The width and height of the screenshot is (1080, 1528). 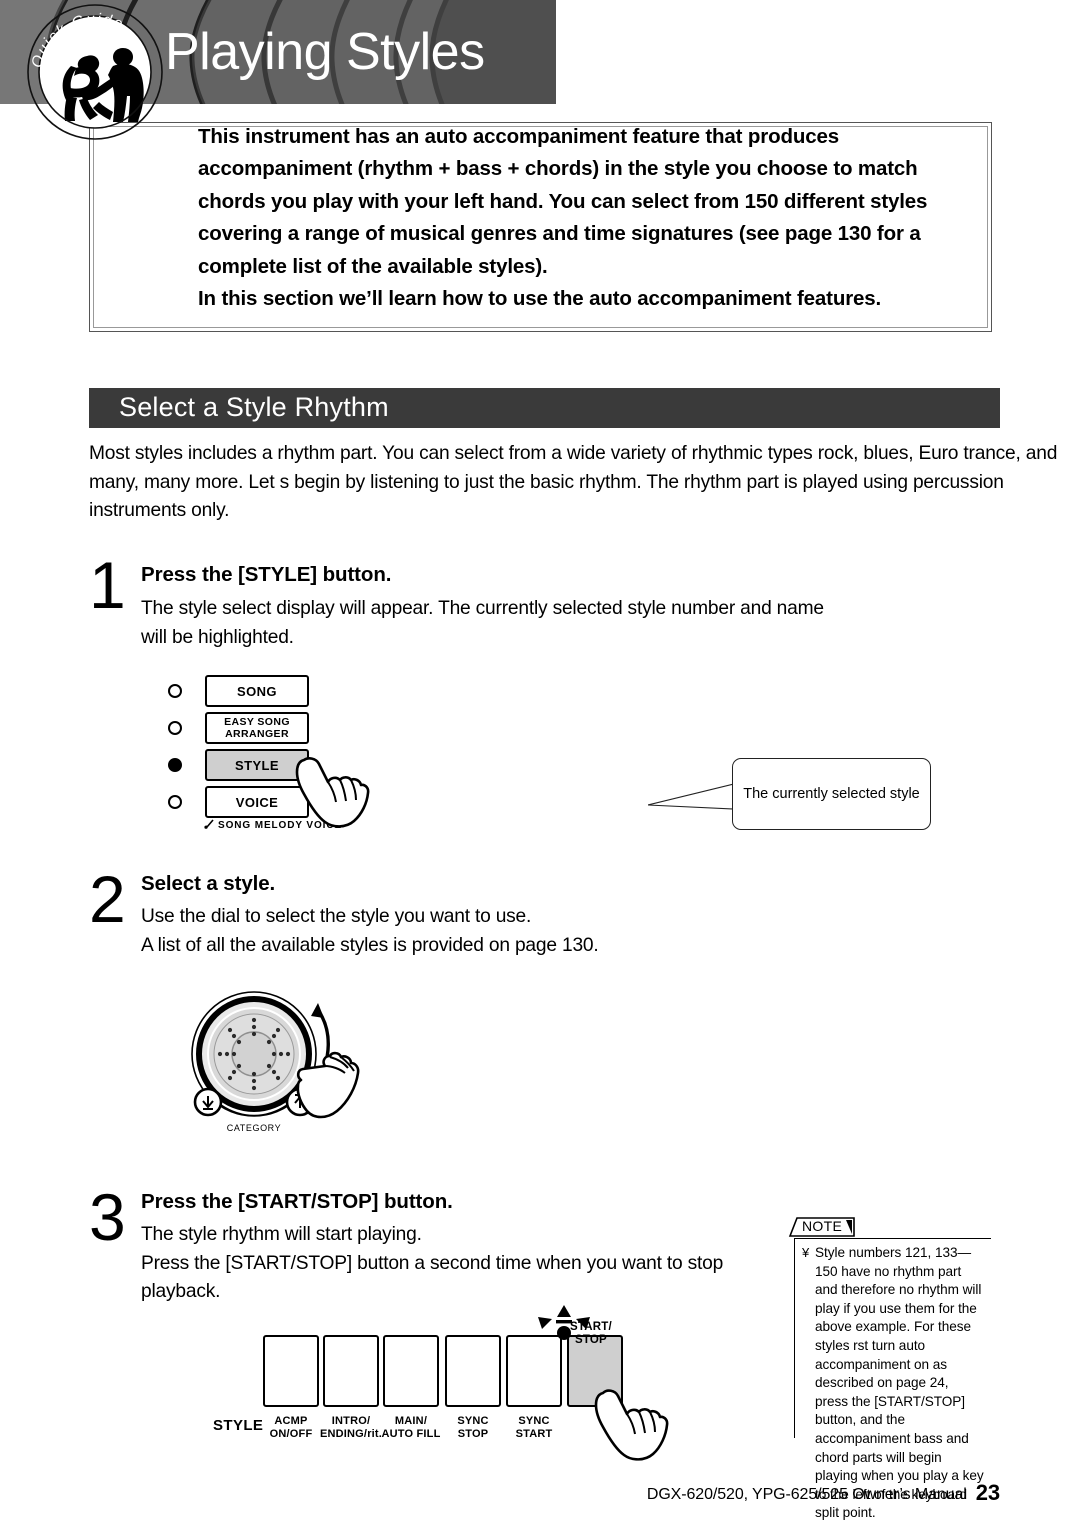 I want to click on note-tab-shape, so click(x=821, y=1227).